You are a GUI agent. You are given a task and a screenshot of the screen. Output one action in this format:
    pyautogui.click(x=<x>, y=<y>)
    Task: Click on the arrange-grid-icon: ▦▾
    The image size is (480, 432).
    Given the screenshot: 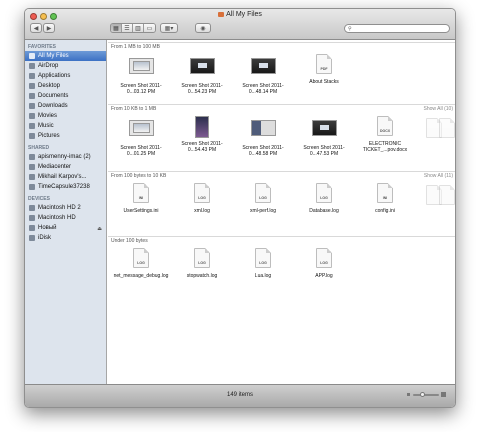 What is the action you would take?
    pyautogui.click(x=169, y=28)
    